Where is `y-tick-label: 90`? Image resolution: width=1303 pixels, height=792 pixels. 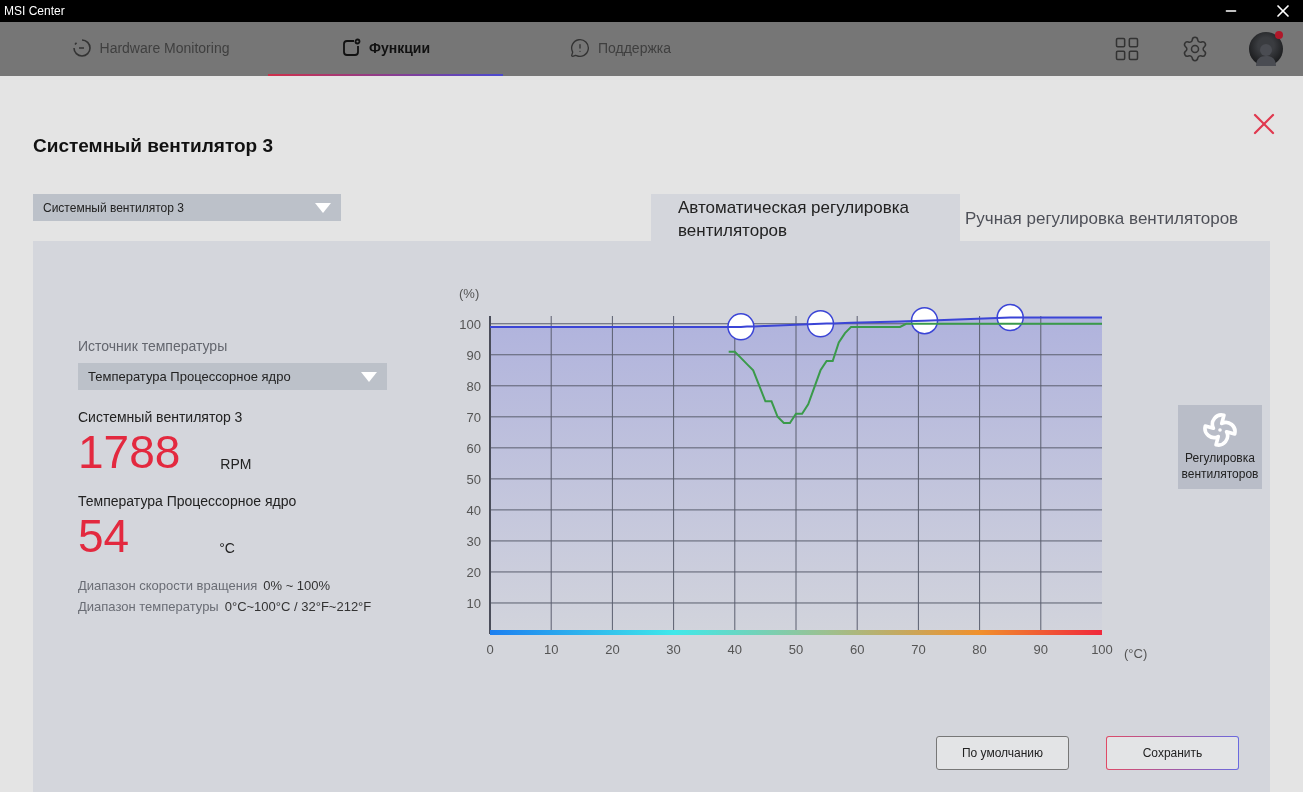 y-tick-label: 90 is located at coordinates (473, 355).